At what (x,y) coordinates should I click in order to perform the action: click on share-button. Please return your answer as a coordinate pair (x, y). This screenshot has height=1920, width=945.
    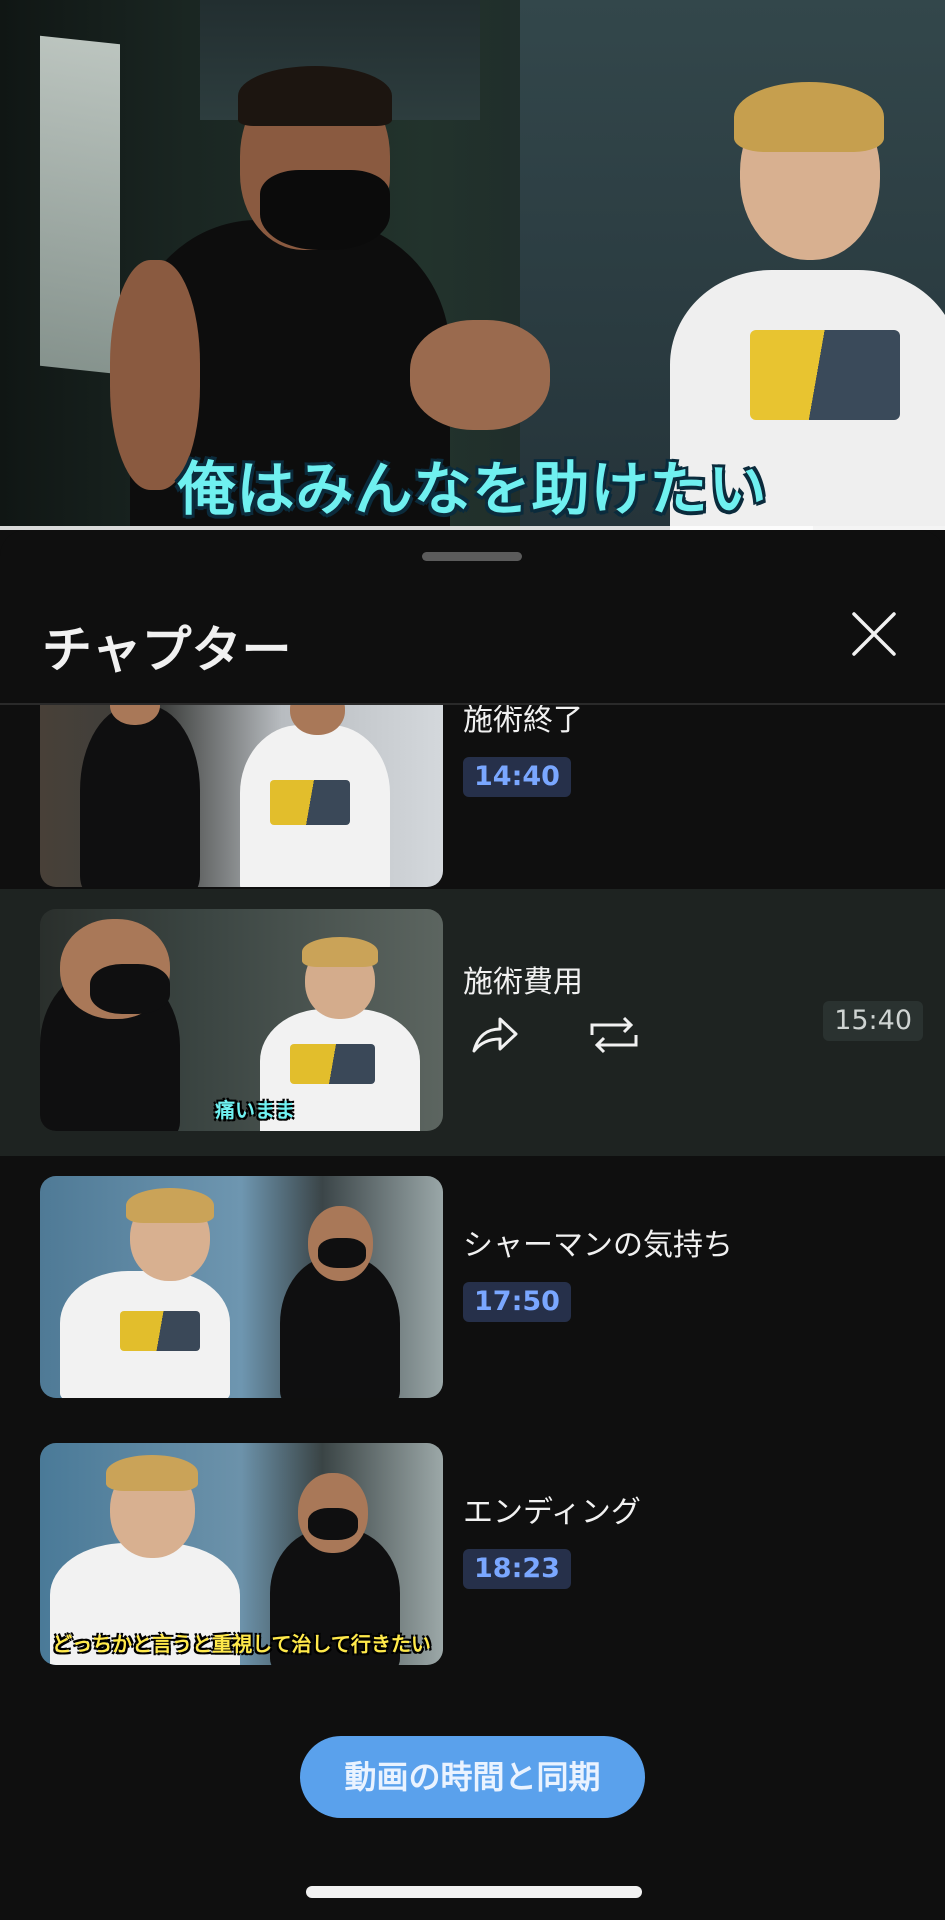
    Looking at the image, I should click on (494, 1035).